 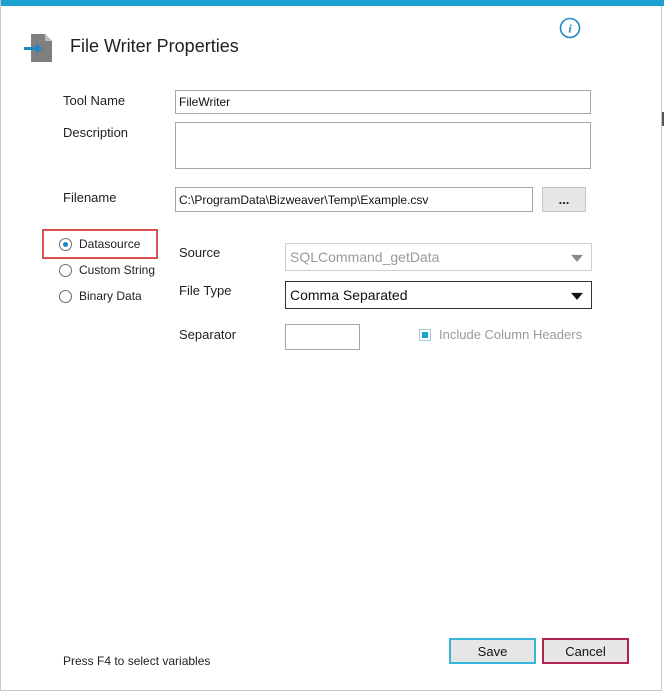 I want to click on file-type-label: File Type, so click(x=205, y=290).